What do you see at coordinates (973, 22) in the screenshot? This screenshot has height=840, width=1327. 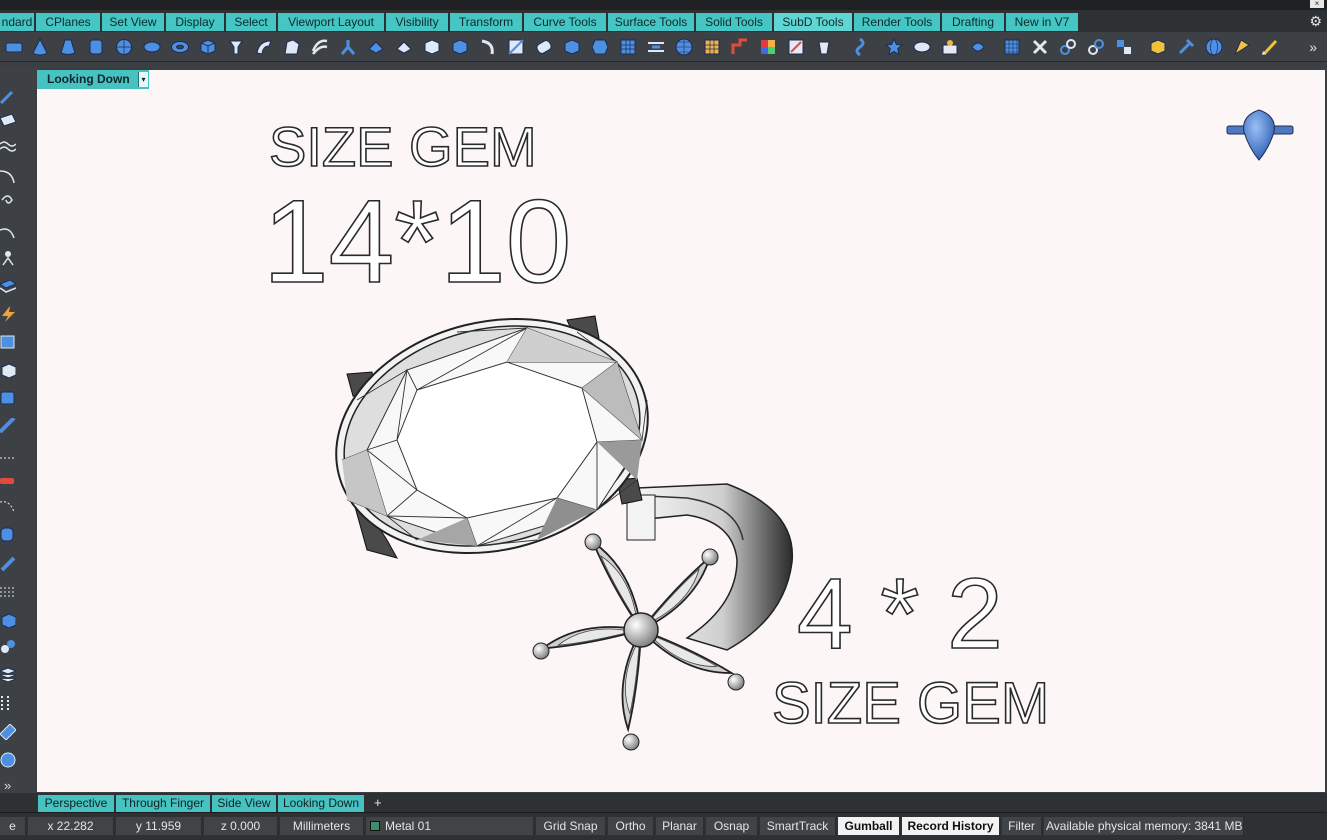 I see `tab-drafting: Drafting` at bounding box center [973, 22].